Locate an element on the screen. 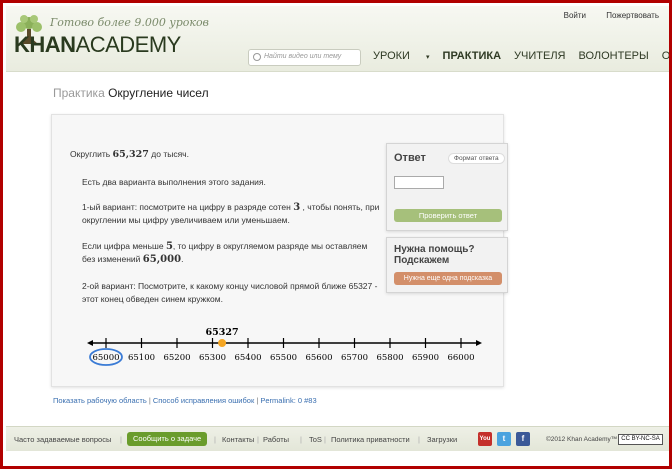  help-title: Нужна помощь? Подскажем is located at coordinates (434, 255).